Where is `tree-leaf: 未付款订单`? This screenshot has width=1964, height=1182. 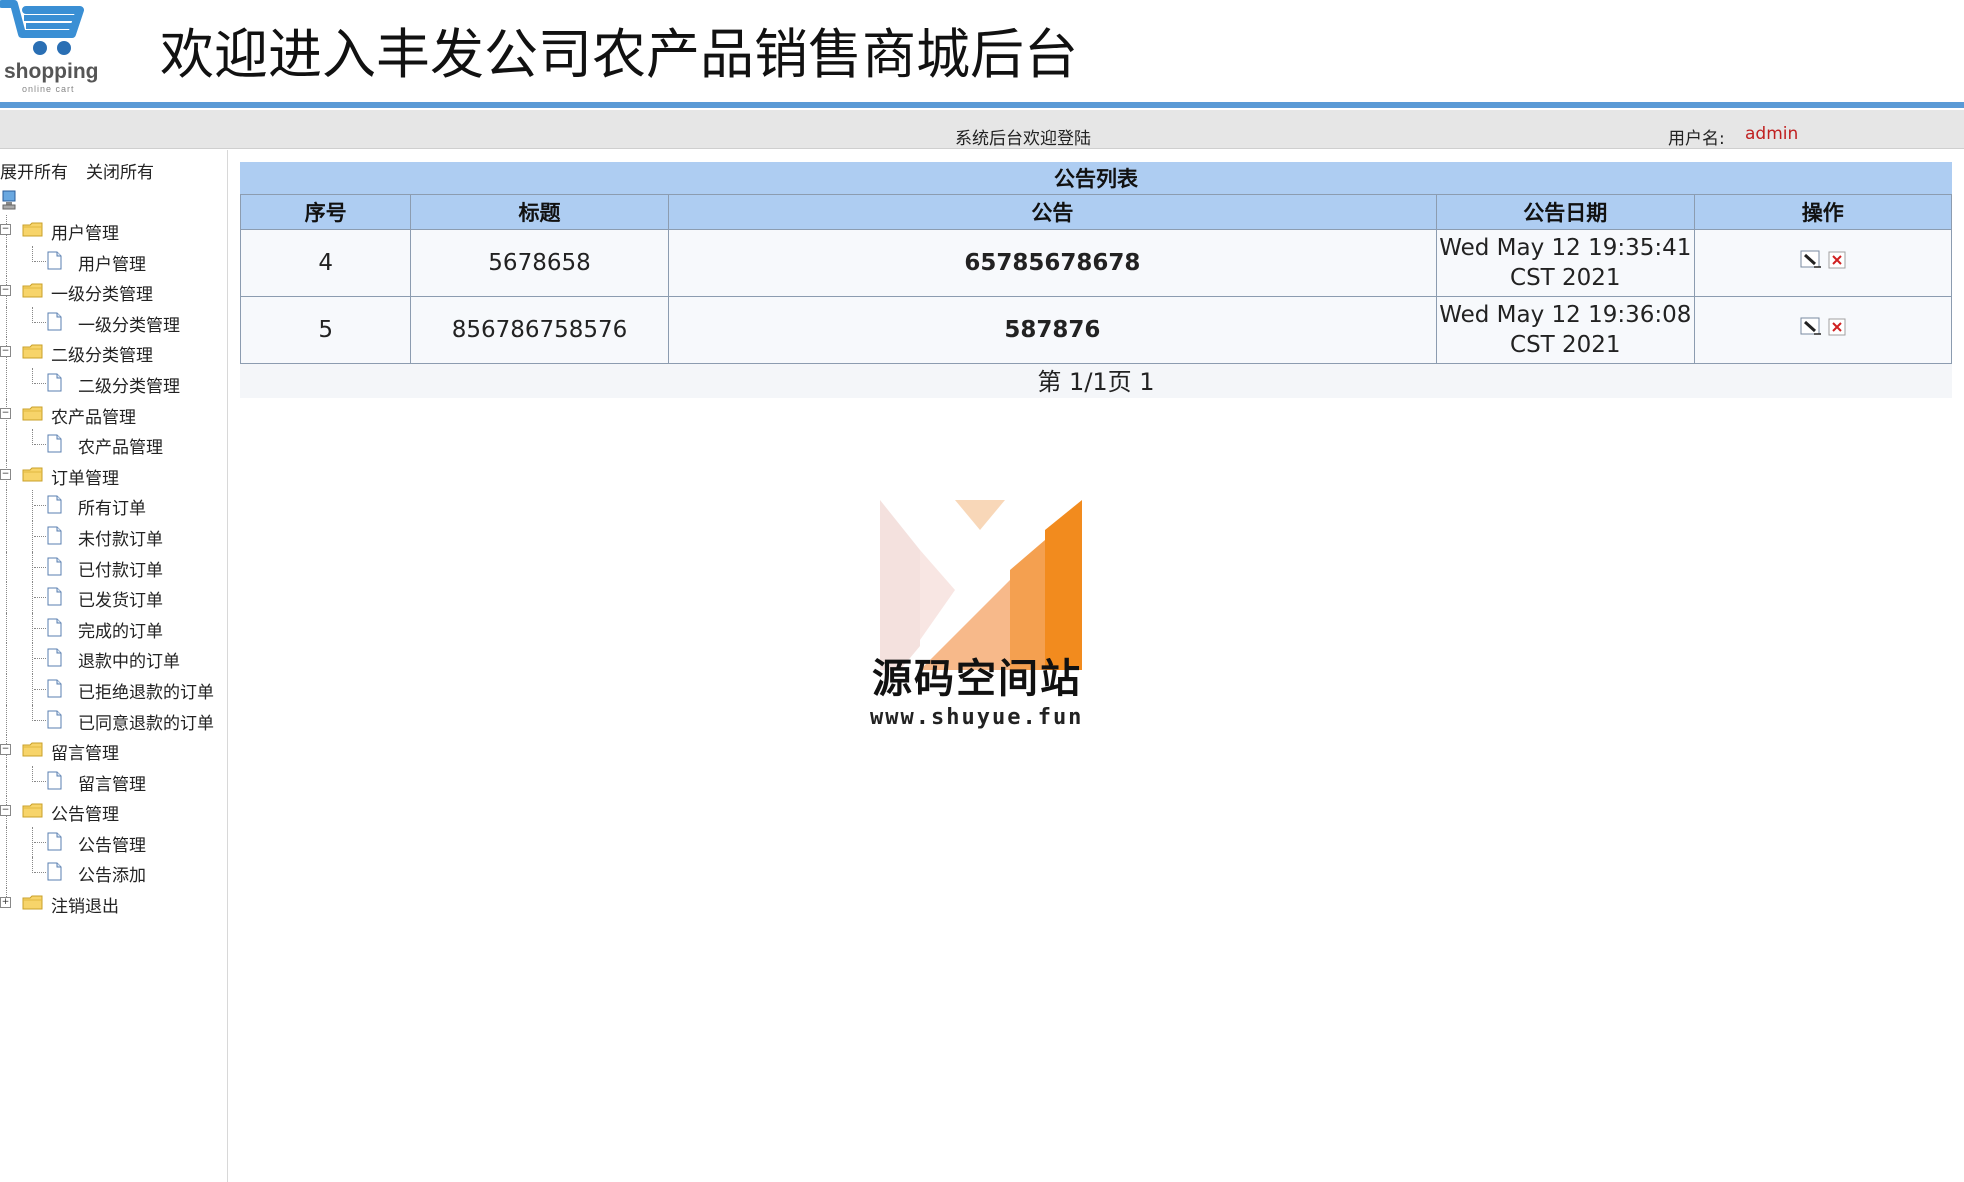 tree-leaf: 未付款订单 is located at coordinates (113, 536).